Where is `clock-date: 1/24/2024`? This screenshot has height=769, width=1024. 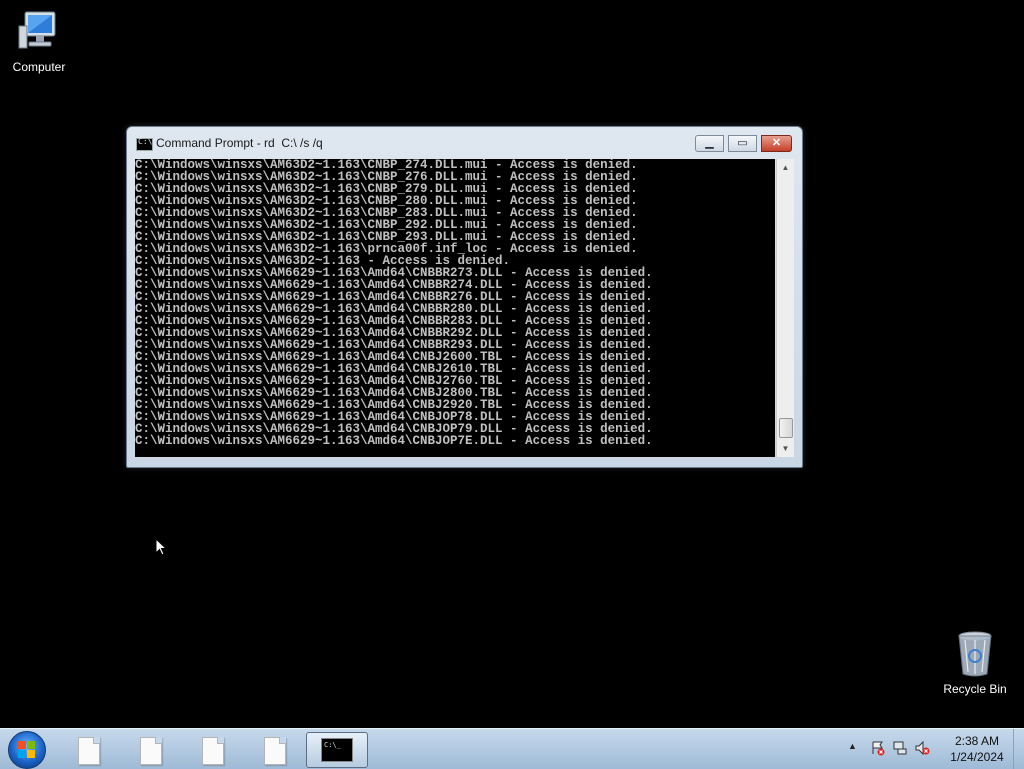
clock-date: 1/24/2024 is located at coordinates (977, 757).